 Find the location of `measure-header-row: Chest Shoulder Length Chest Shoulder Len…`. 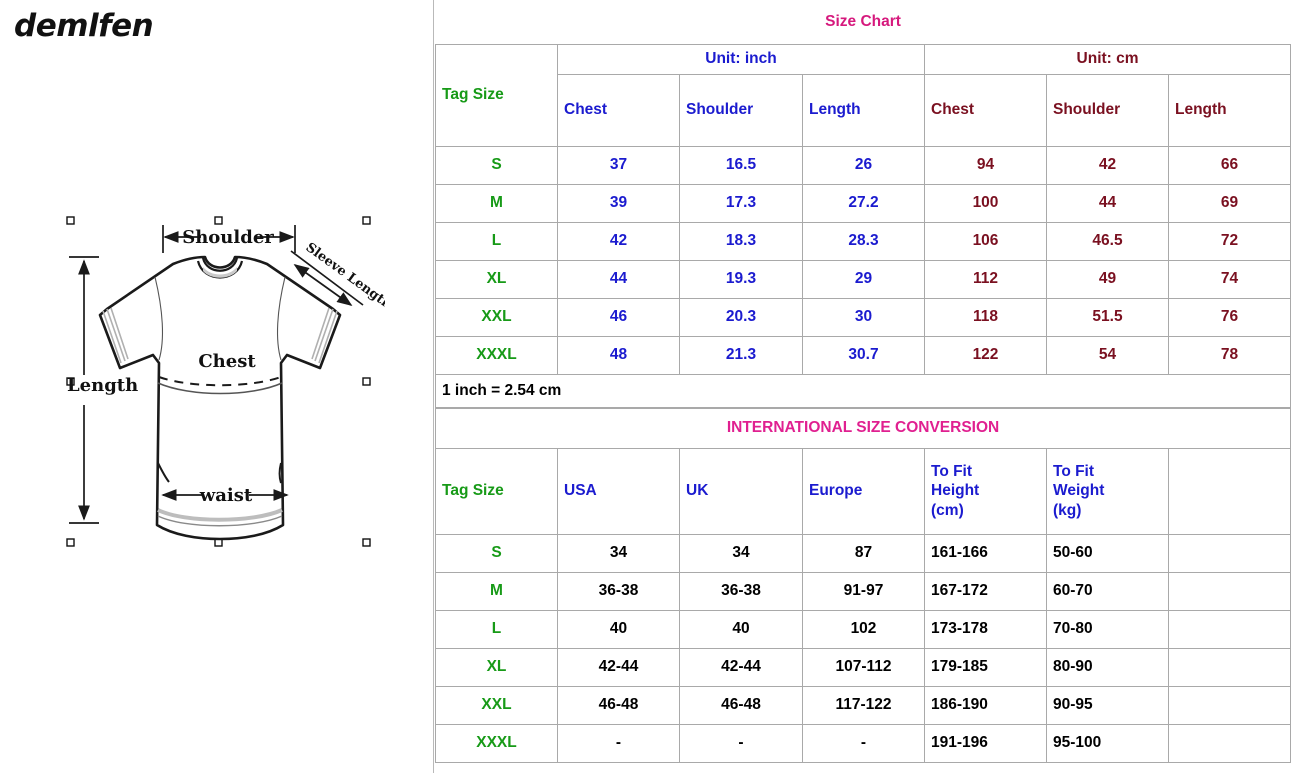

measure-header-row: Chest Shoulder Length Chest Shoulder Len… is located at coordinates (864, 110).